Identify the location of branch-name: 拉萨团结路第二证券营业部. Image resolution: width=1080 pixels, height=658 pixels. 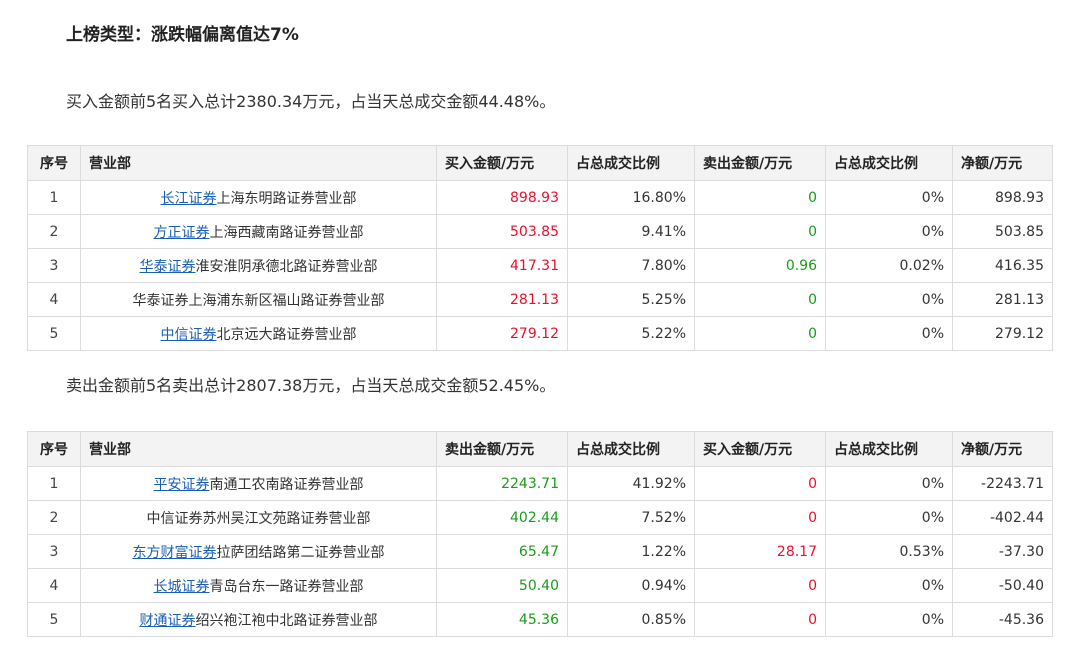
(300, 552).